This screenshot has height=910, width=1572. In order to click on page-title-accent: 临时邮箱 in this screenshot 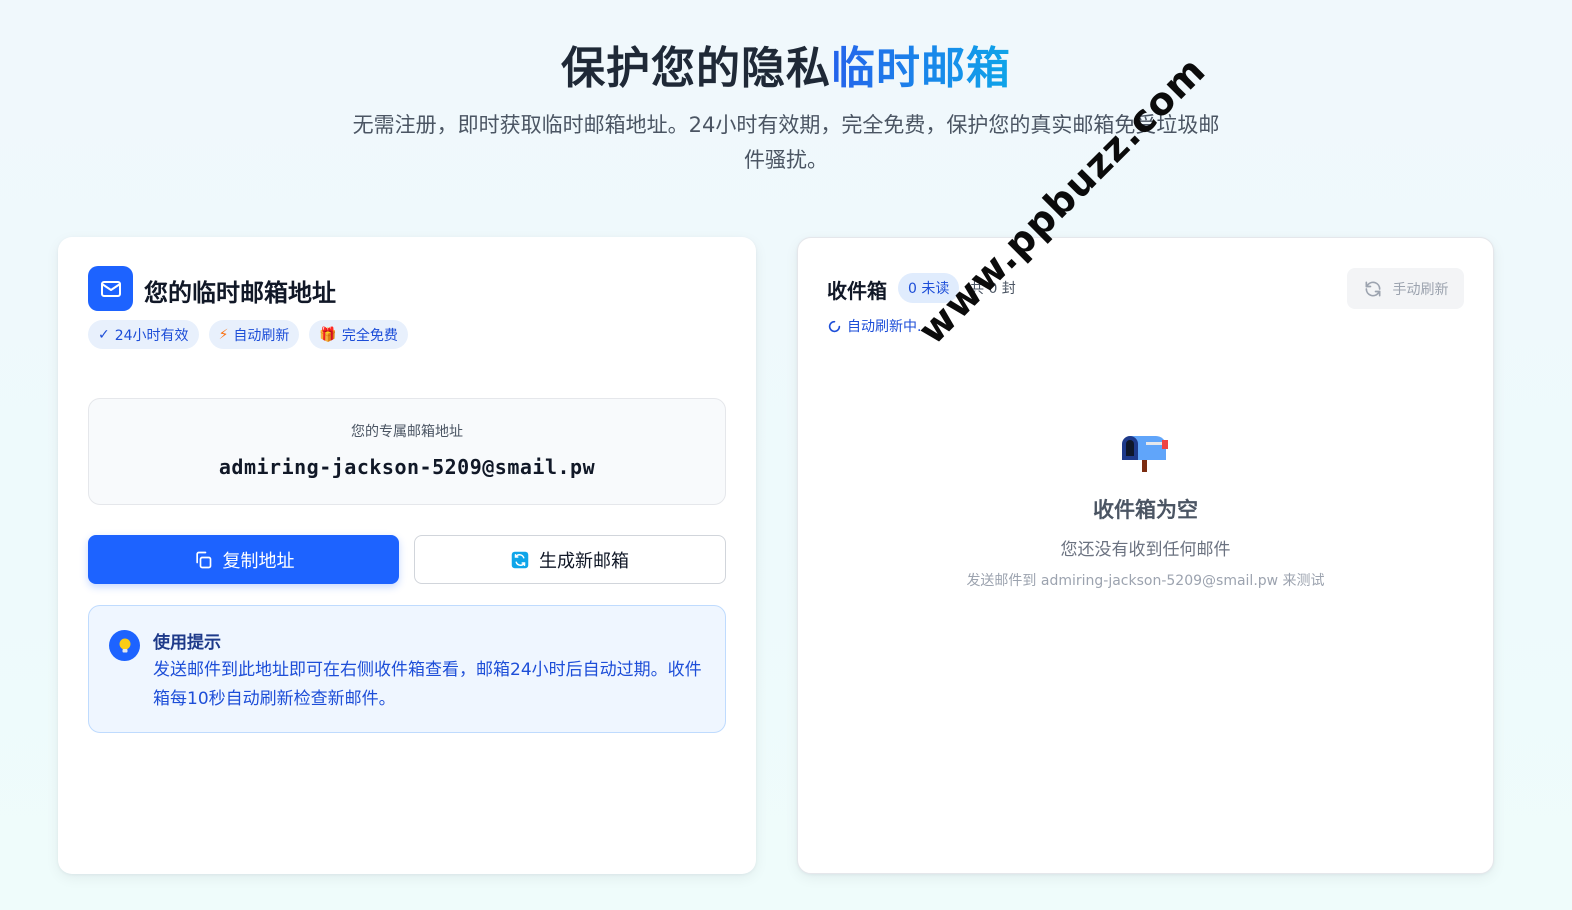, I will do `click(921, 68)`.